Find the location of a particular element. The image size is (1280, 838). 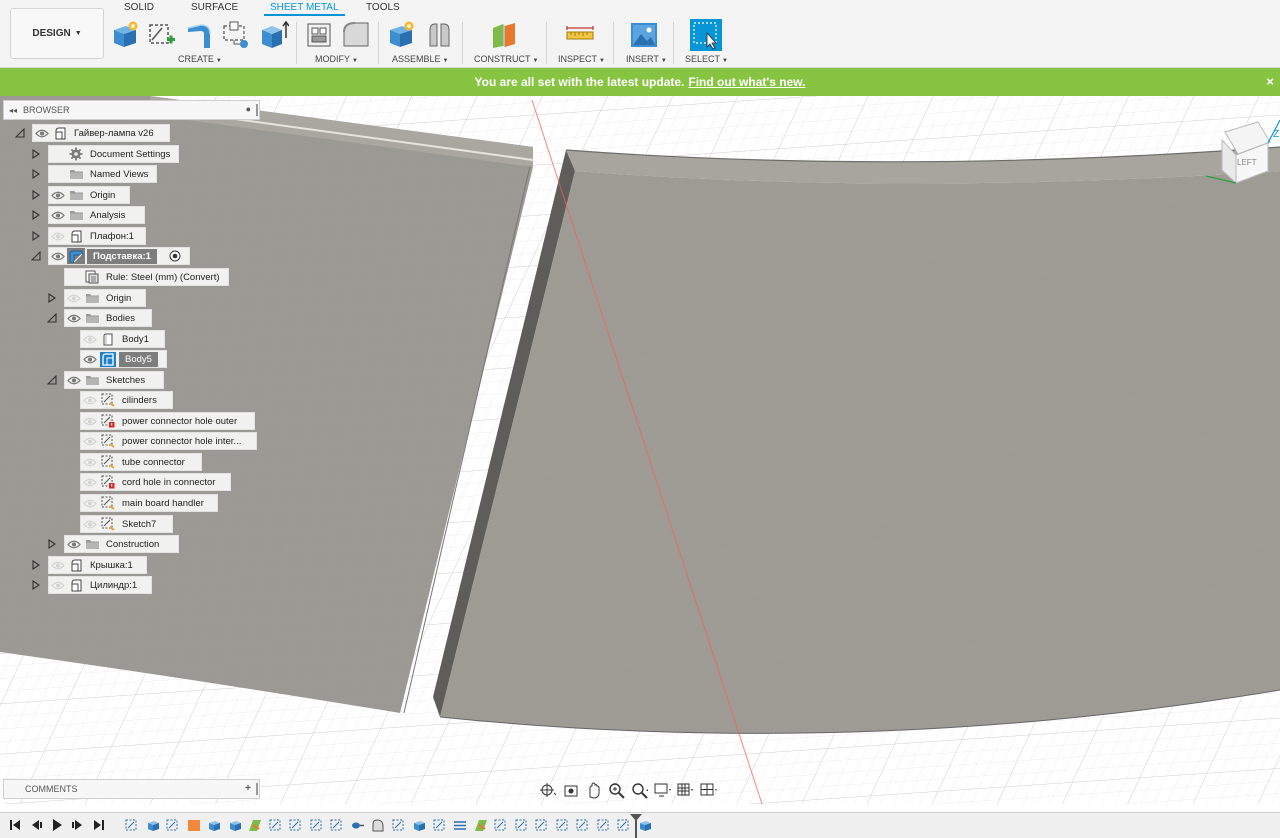

go-to-end-icon is located at coordinates (99, 825).